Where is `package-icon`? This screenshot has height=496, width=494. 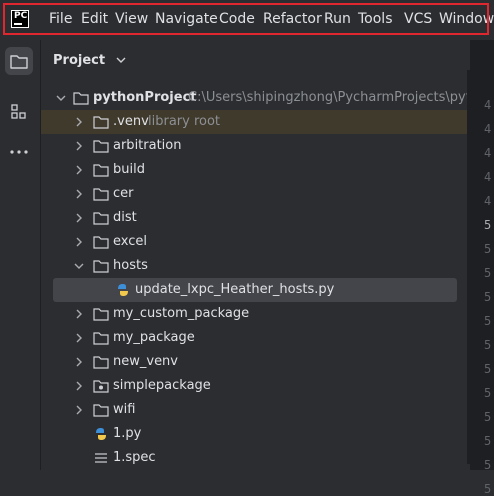 package-icon is located at coordinates (101, 386).